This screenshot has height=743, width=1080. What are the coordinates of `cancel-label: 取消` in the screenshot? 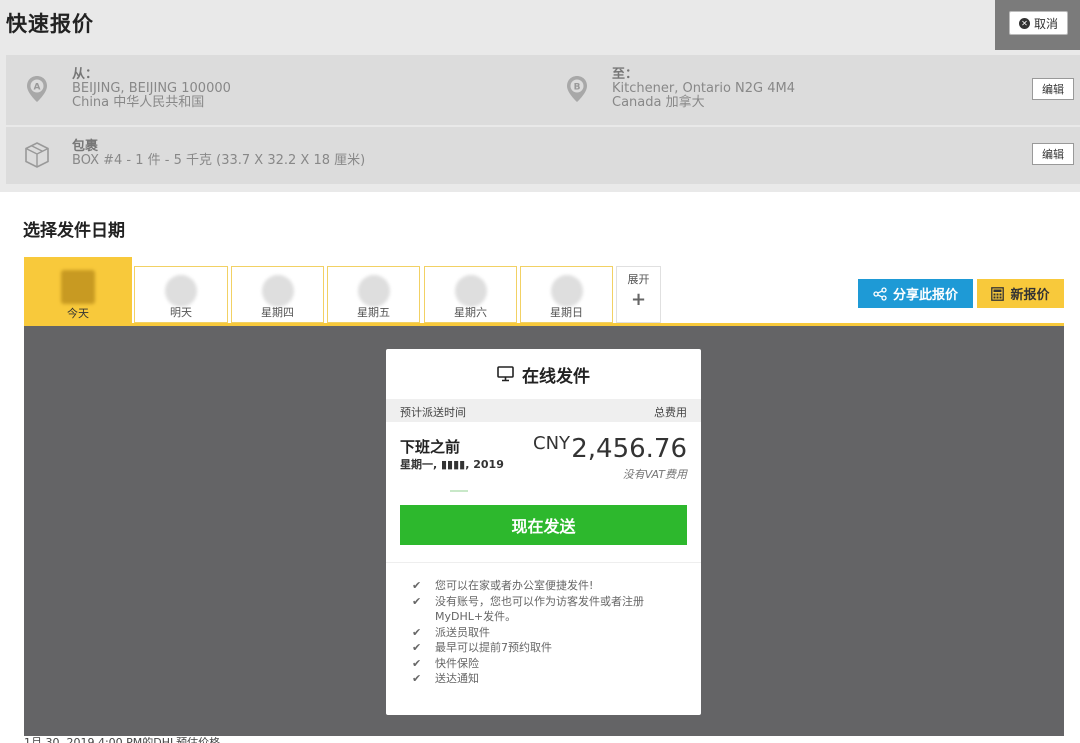 It's located at (1045, 23).